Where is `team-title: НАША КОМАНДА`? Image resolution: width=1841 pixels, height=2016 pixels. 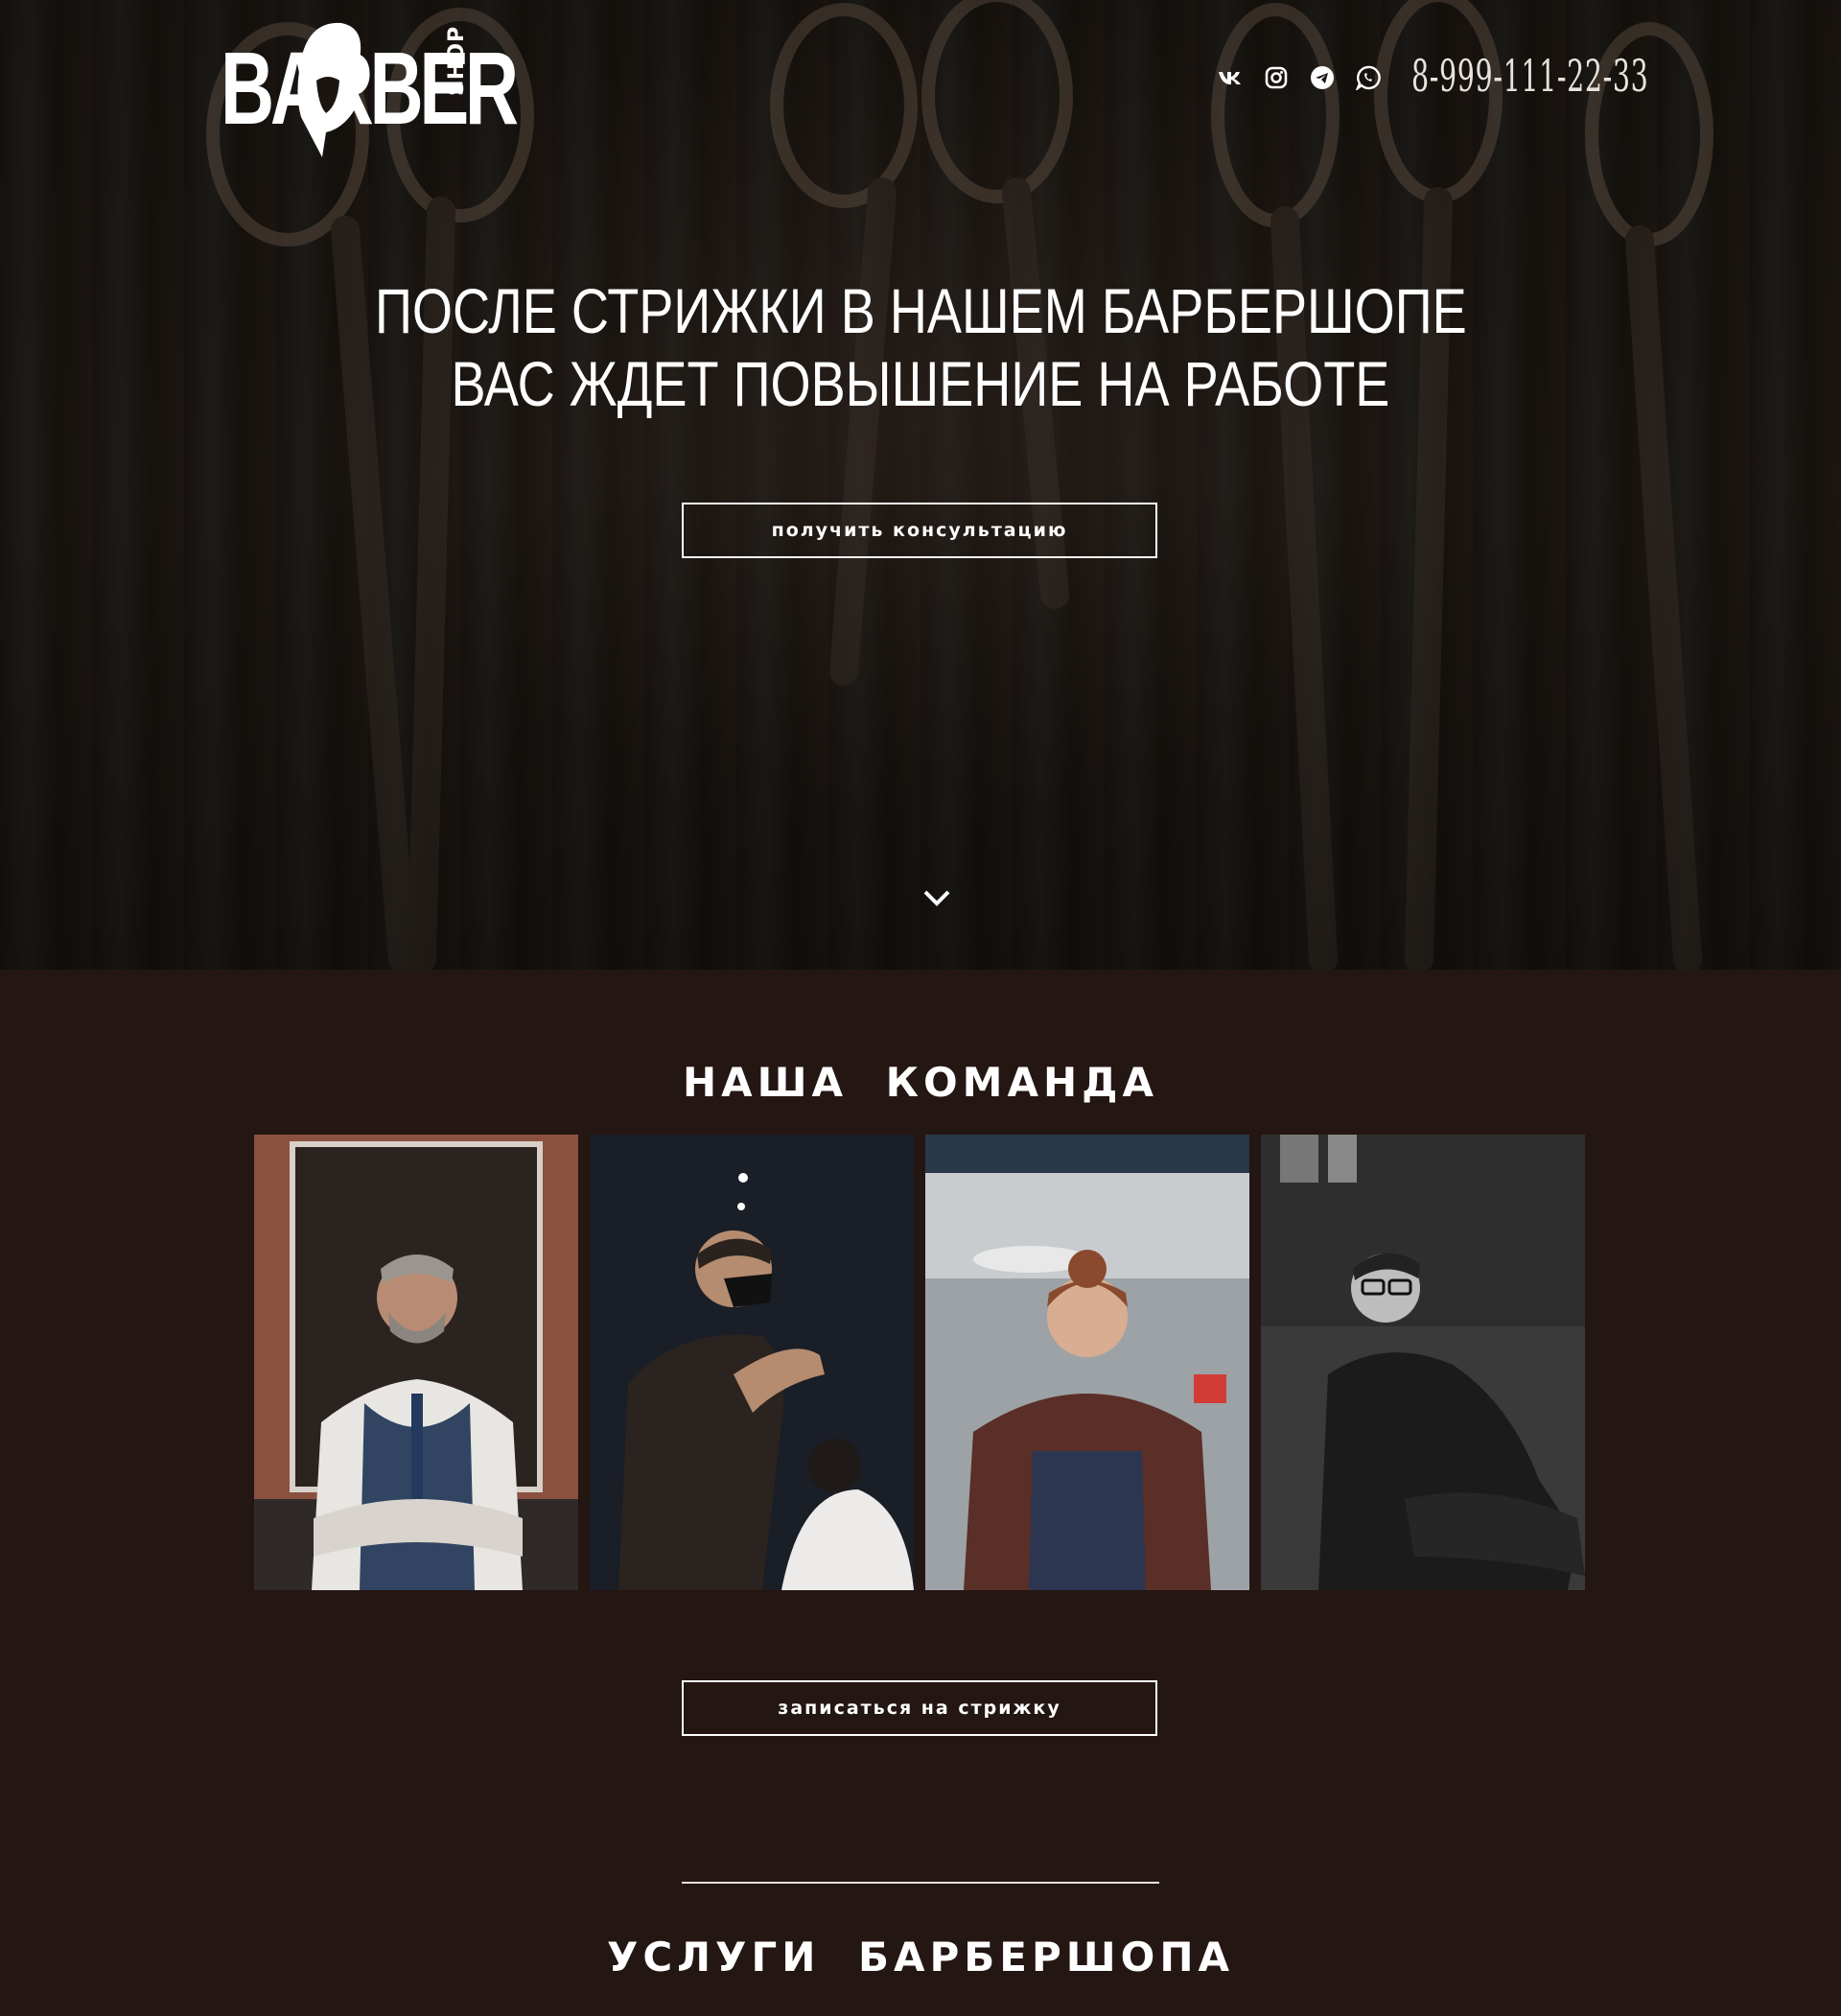
team-title: НАША КОМАНДА is located at coordinates (920, 1082).